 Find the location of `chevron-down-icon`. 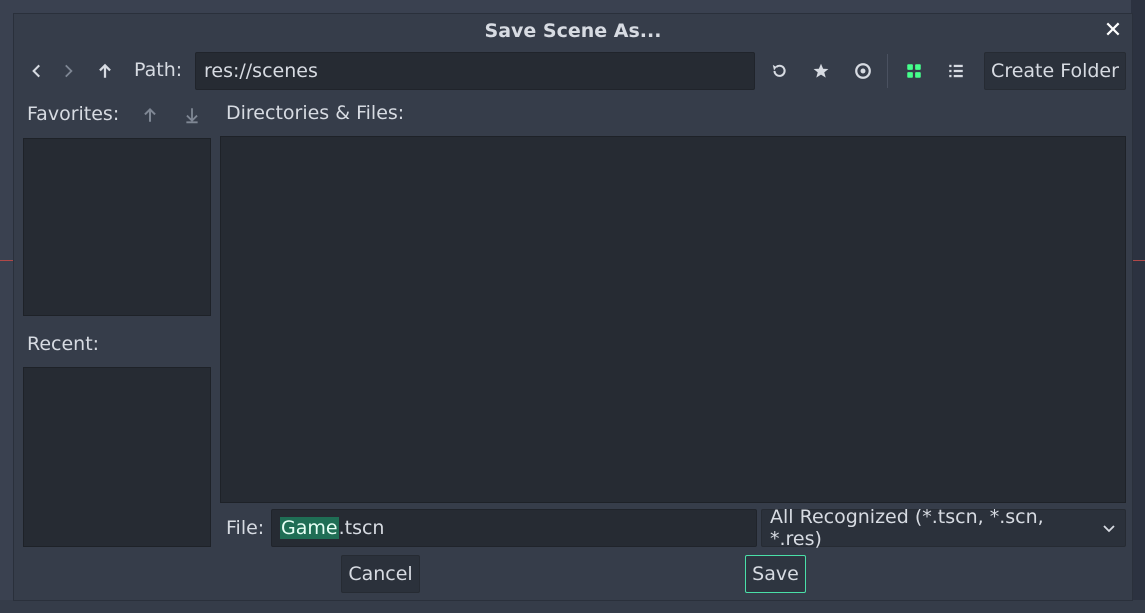

chevron-down-icon is located at coordinates (1109, 529).